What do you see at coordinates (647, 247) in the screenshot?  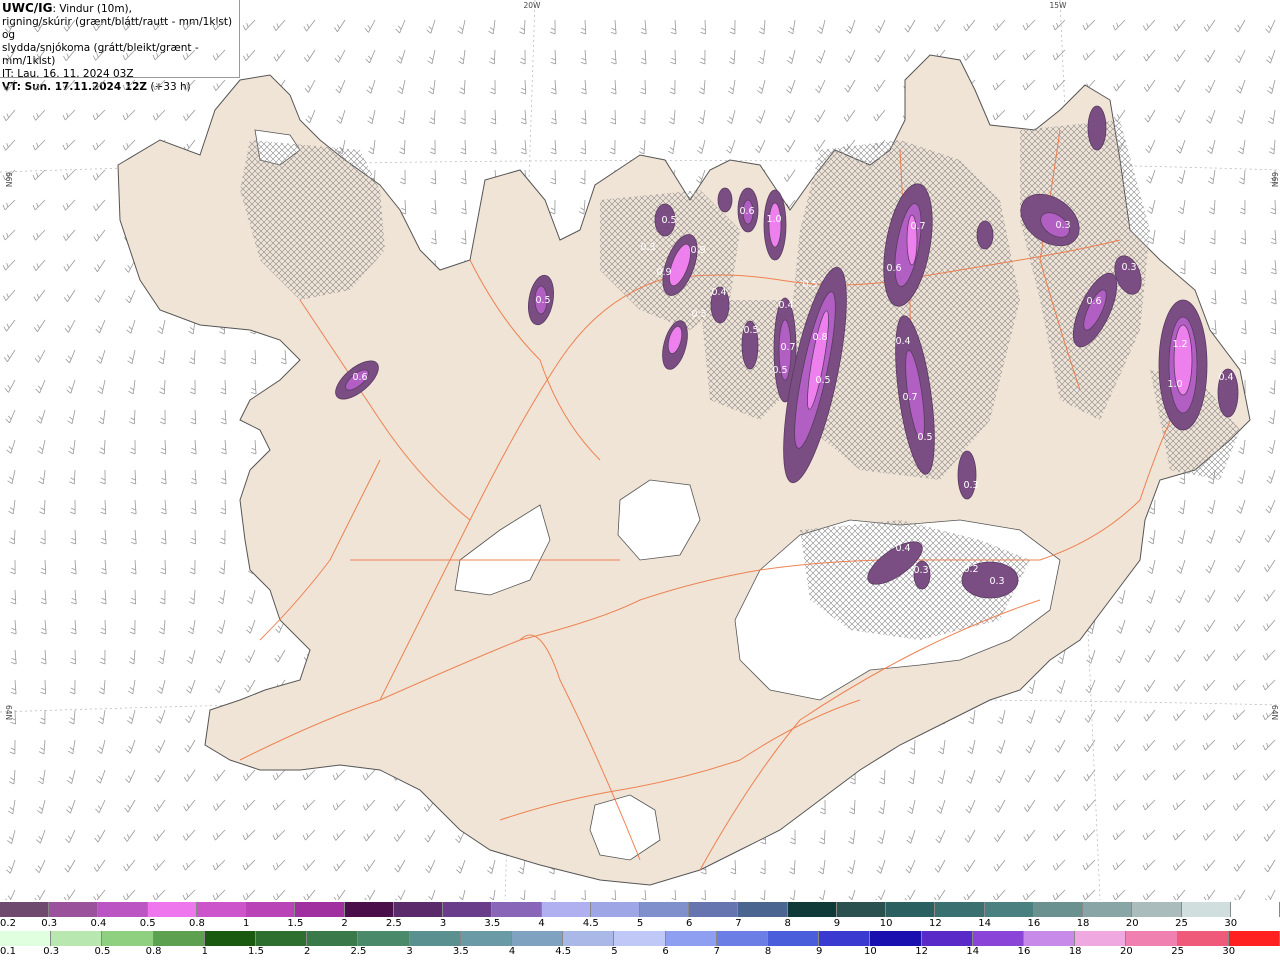 I see `precip-value-label: 0.3` at bounding box center [647, 247].